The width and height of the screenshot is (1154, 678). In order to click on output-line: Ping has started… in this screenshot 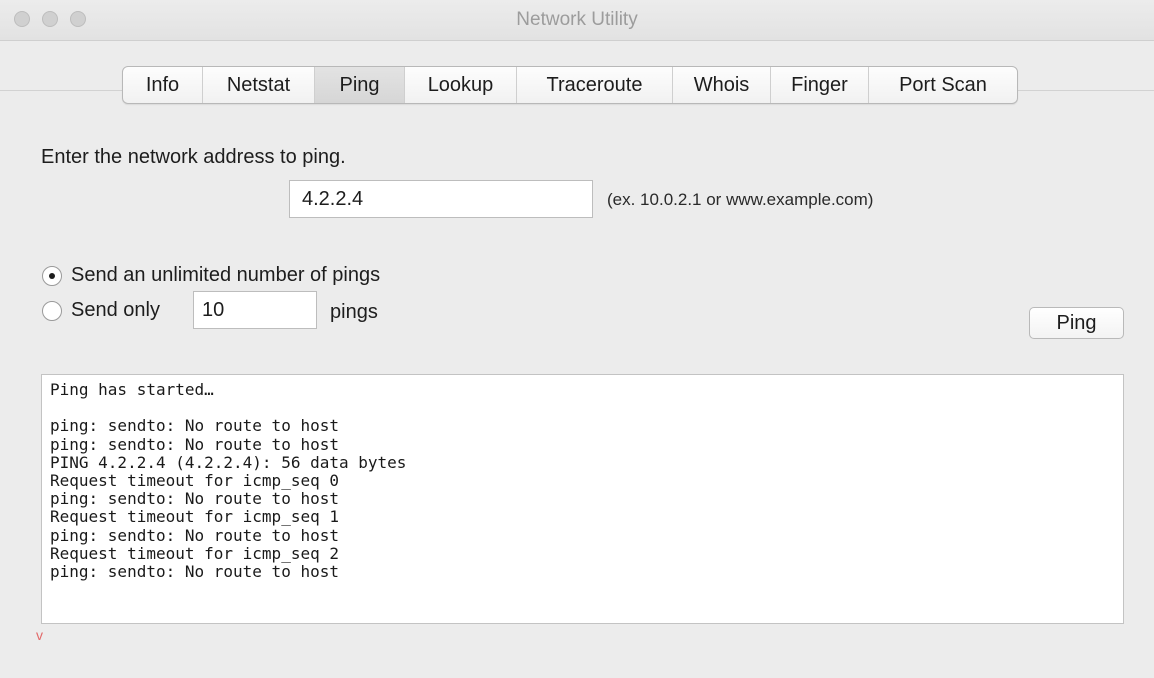, I will do `click(132, 389)`.